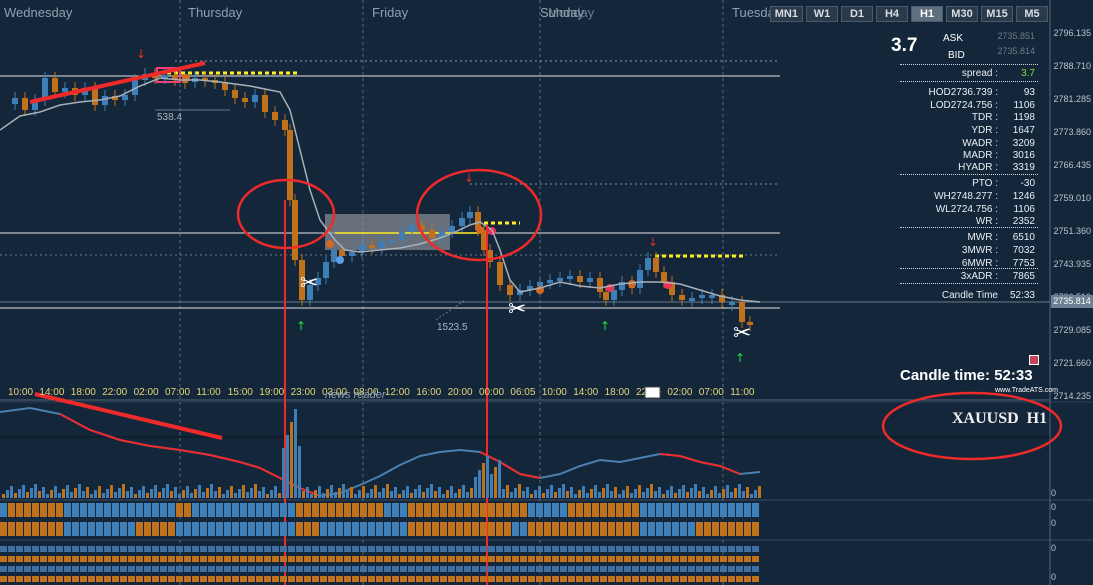  I want to click on time-tick: 10:00, so click(20, 392).